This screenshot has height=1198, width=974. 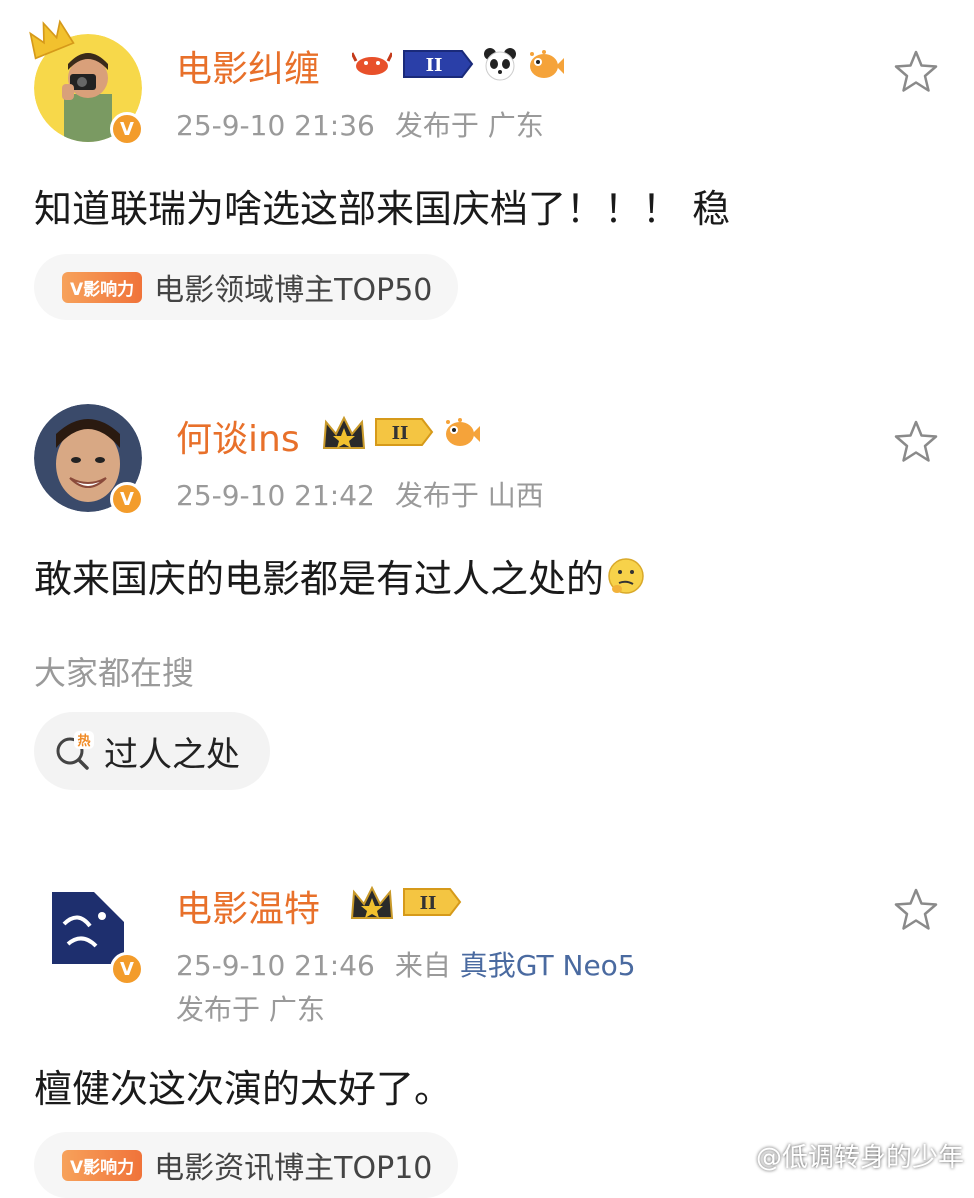 I want to click on thinking-emoji-icon, so click(x=626, y=575).